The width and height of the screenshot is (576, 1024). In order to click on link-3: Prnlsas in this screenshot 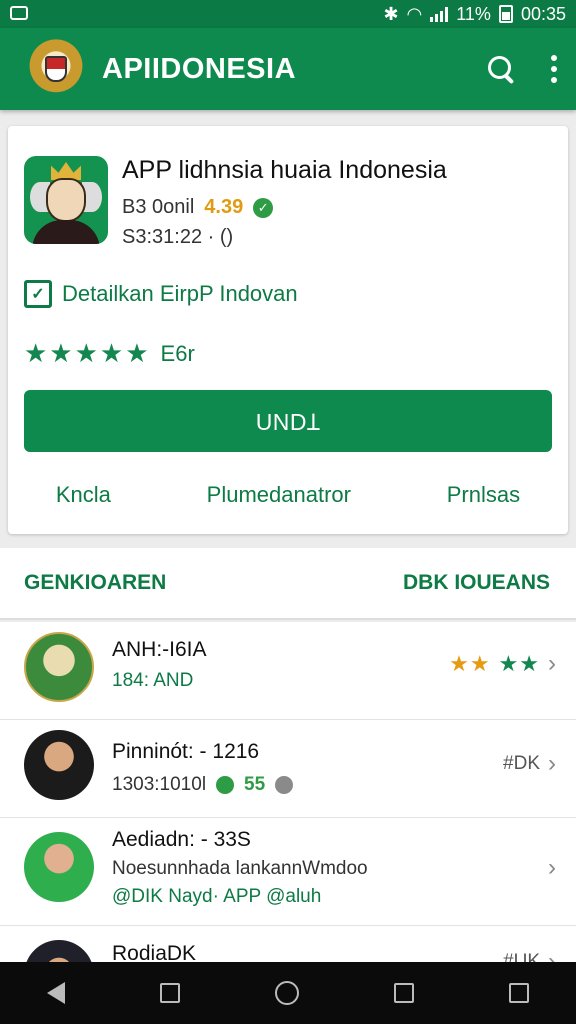, I will do `click(483, 495)`.